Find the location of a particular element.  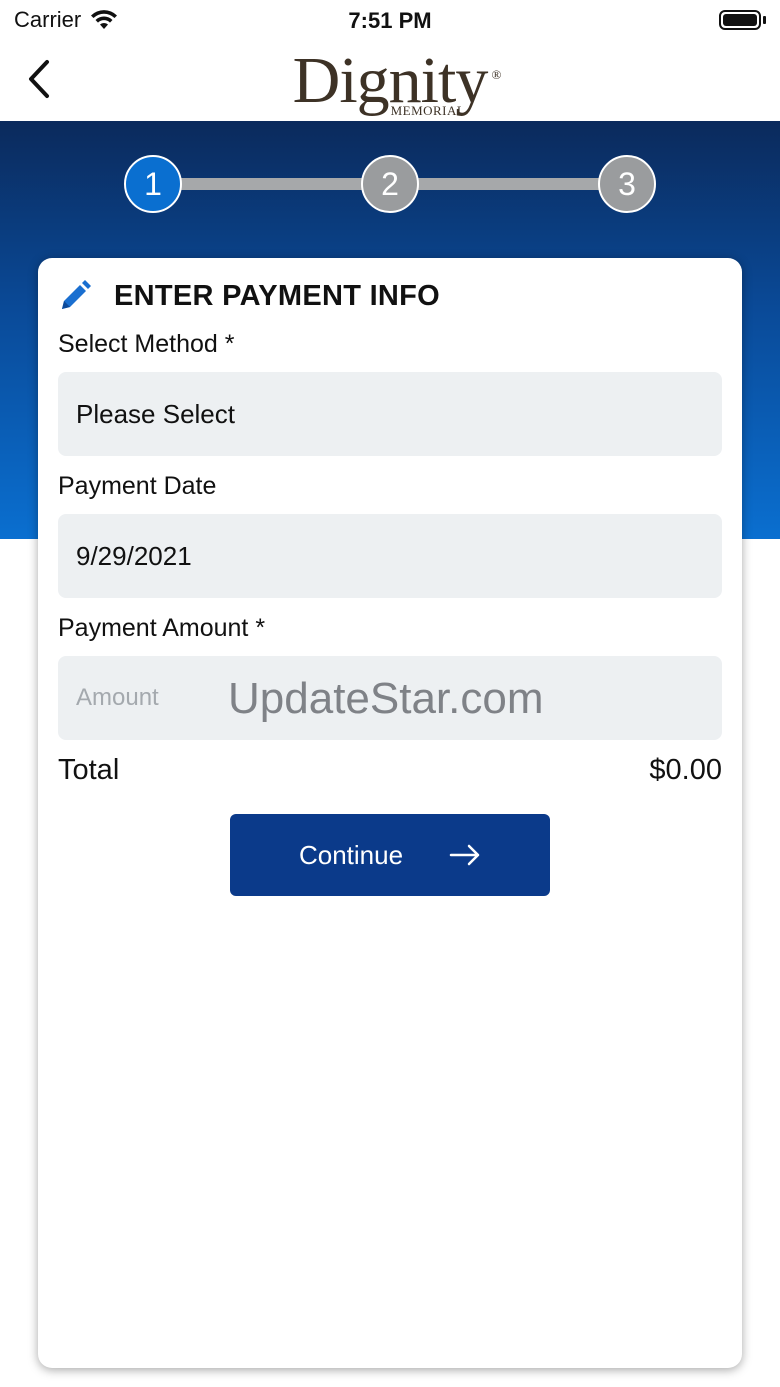

chevron-left-icon is located at coordinates (39, 79).